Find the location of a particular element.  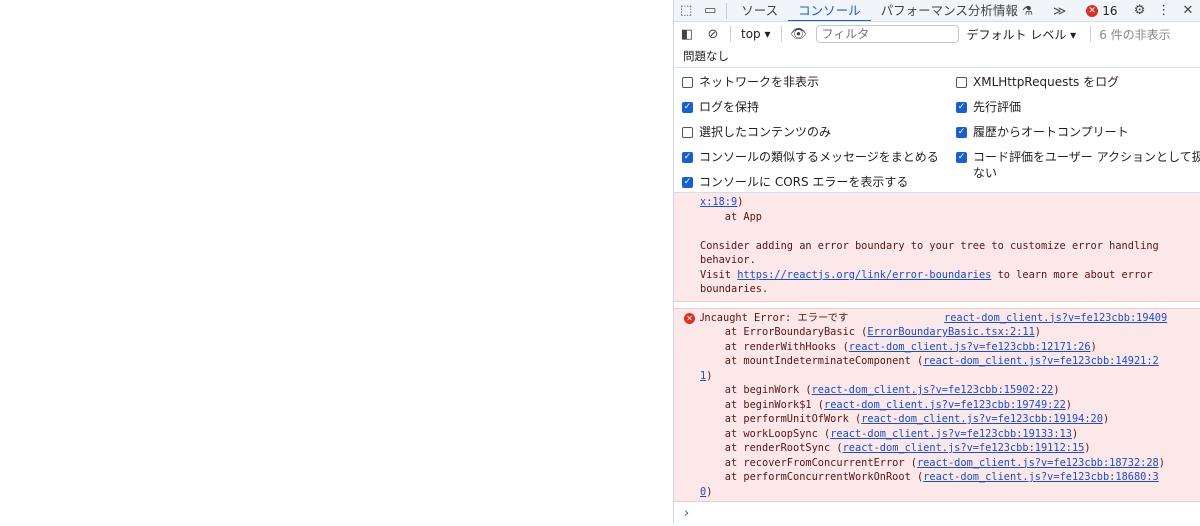

eye-icon: 👁 is located at coordinates (799, 34).